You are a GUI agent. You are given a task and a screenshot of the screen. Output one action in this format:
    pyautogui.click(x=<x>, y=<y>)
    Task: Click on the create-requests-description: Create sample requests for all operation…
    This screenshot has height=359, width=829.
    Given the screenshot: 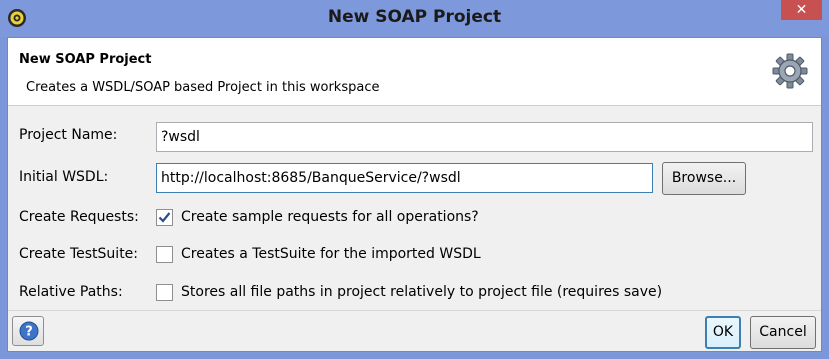 What is the action you would take?
    pyautogui.click(x=330, y=217)
    